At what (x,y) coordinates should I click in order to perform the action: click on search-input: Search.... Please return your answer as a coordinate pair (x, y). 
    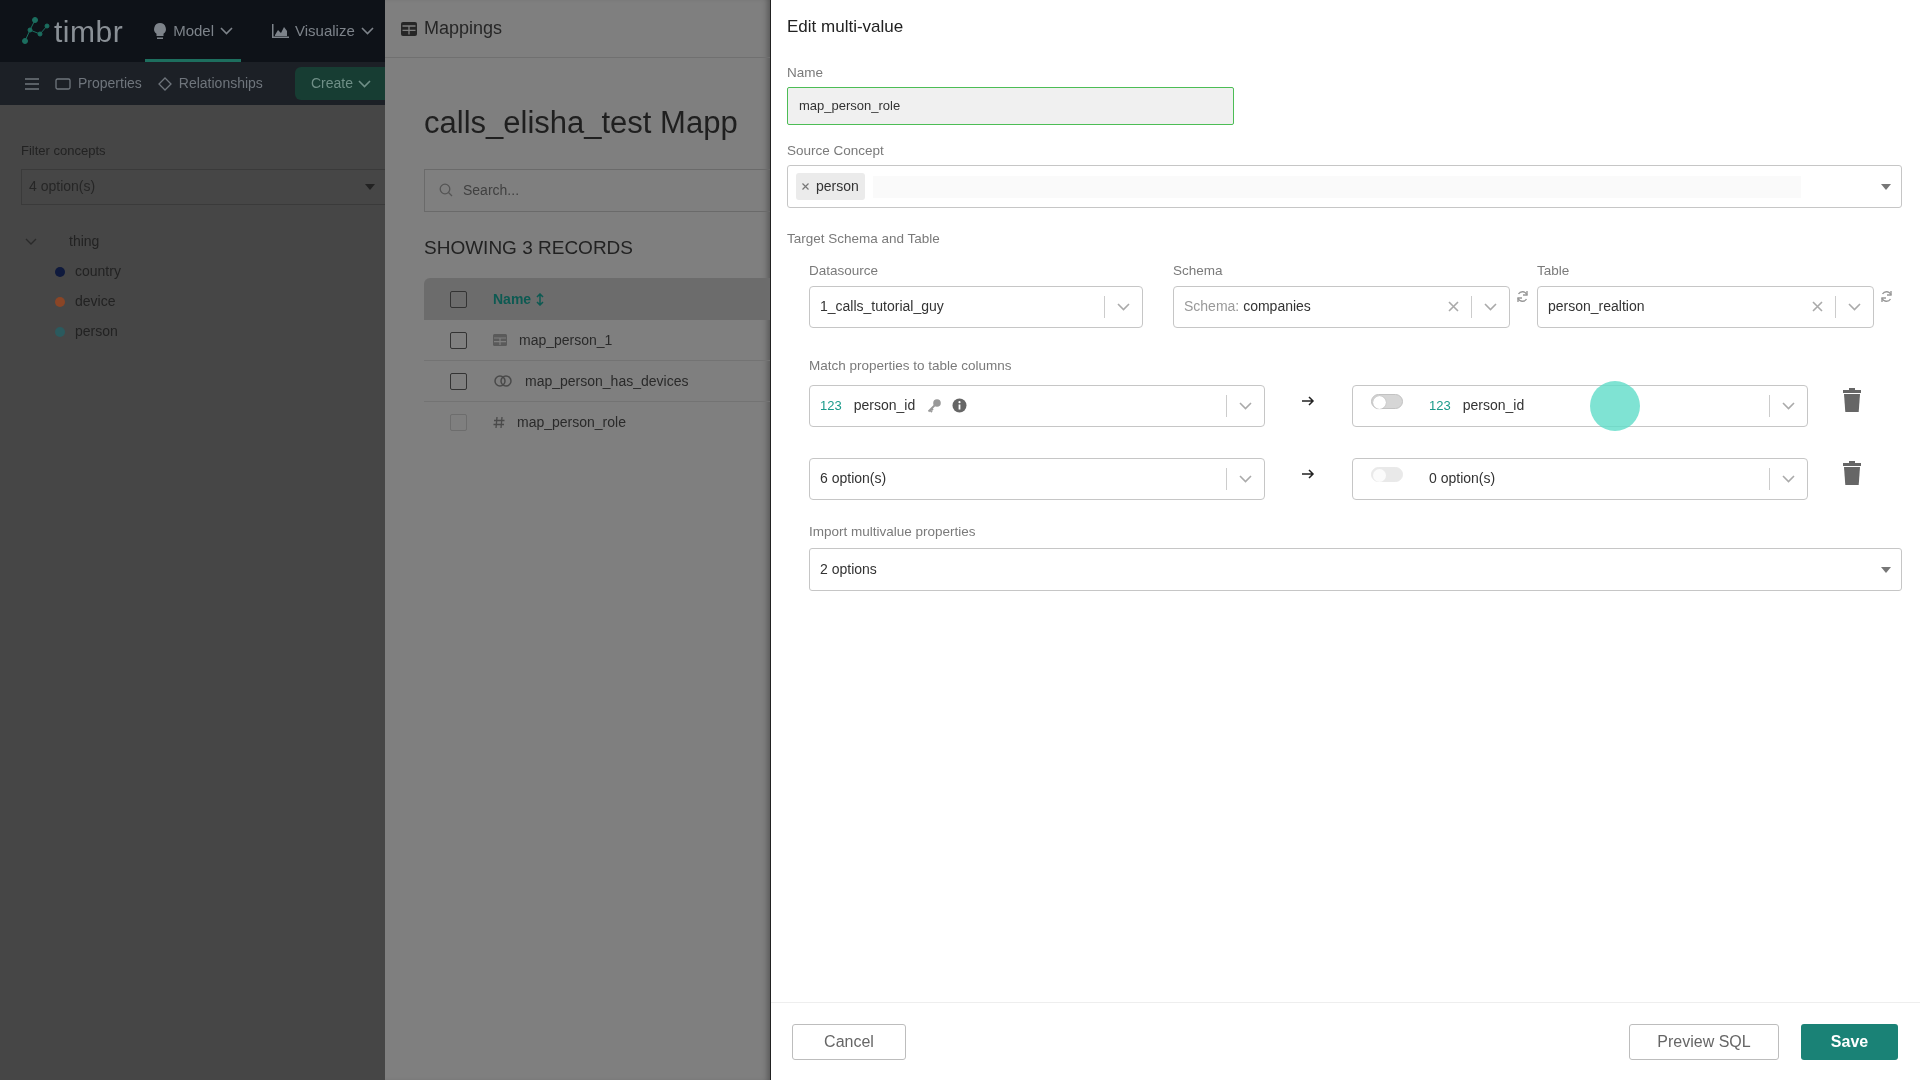
    Looking at the image, I should click on (611, 190).